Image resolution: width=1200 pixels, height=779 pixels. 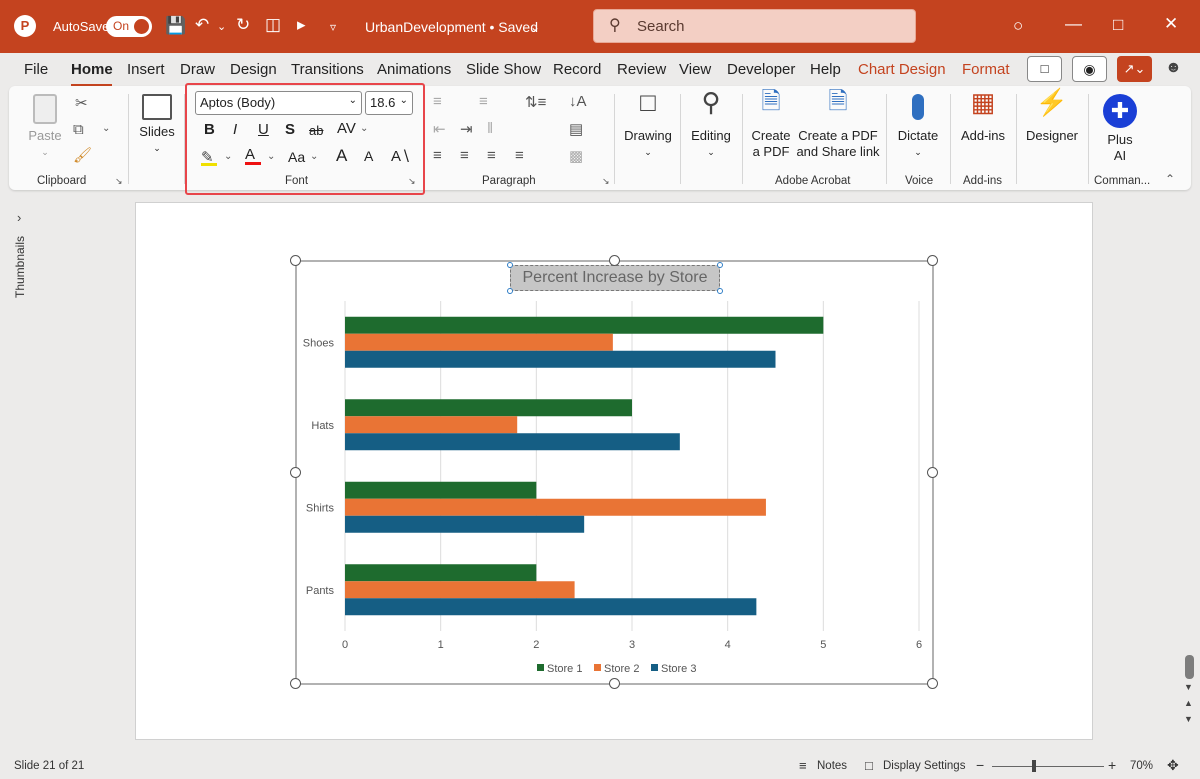 What do you see at coordinates (1112, 765) in the screenshot?
I see `zoom-in-button: +` at bounding box center [1112, 765].